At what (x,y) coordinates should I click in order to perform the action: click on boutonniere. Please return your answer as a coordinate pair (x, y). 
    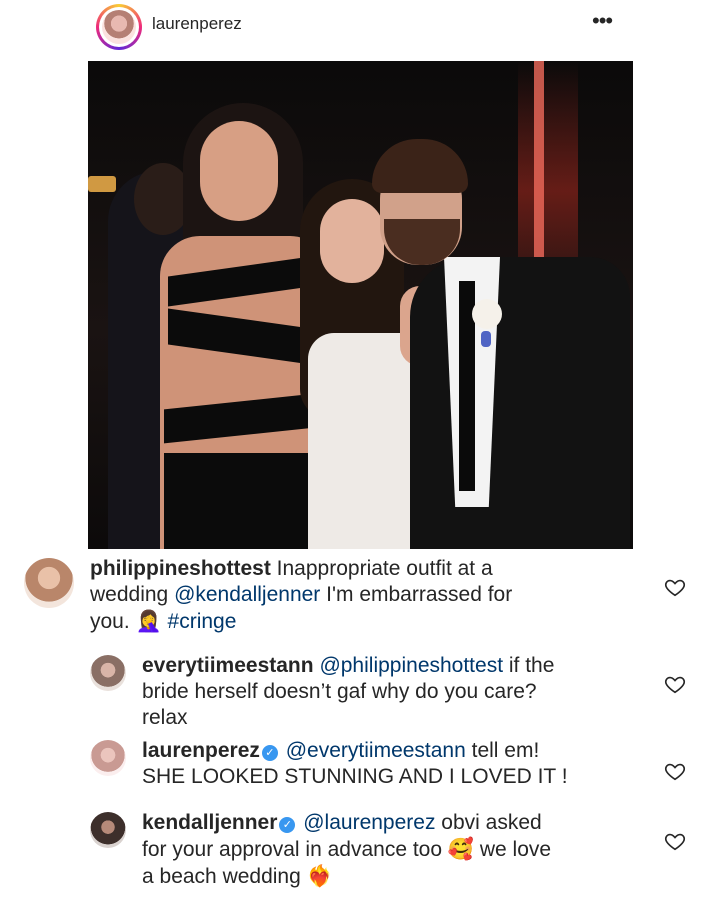
    Looking at the image, I should click on (487, 314).